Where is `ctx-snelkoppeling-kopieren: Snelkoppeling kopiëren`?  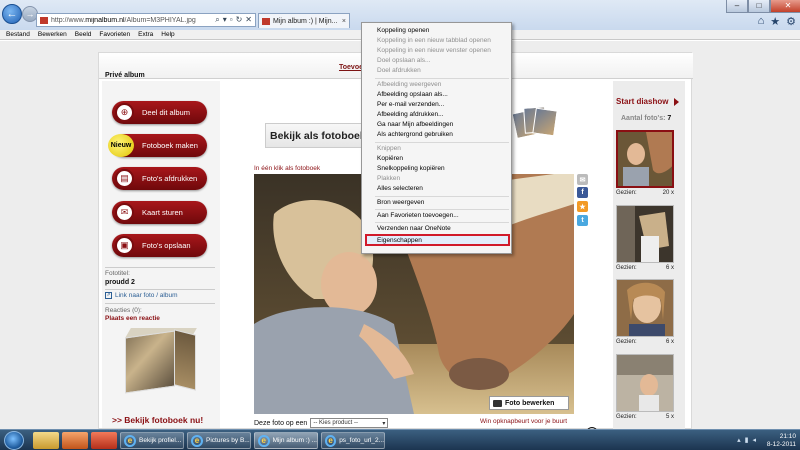
ctx-snelkoppeling-kopieren: Snelkoppeling kopiëren is located at coordinates (411, 168).